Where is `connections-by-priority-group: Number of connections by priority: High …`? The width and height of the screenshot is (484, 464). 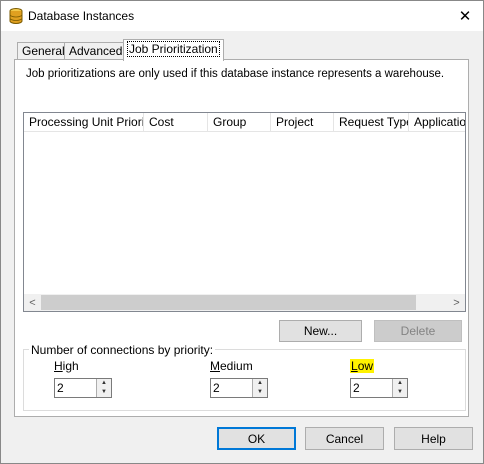
connections-by-priority-group: Number of connections by priority: High … is located at coordinates (244, 377).